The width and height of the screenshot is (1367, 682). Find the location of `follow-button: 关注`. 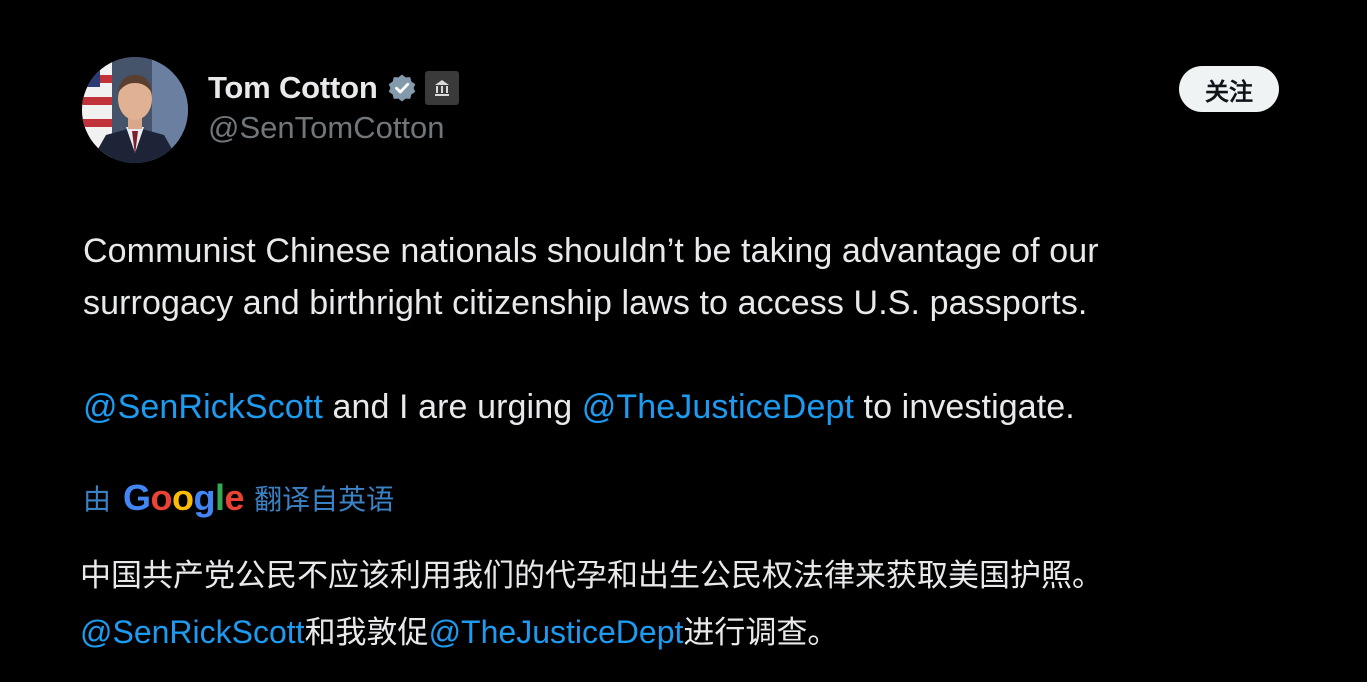

follow-button: 关注 is located at coordinates (1229, 89).